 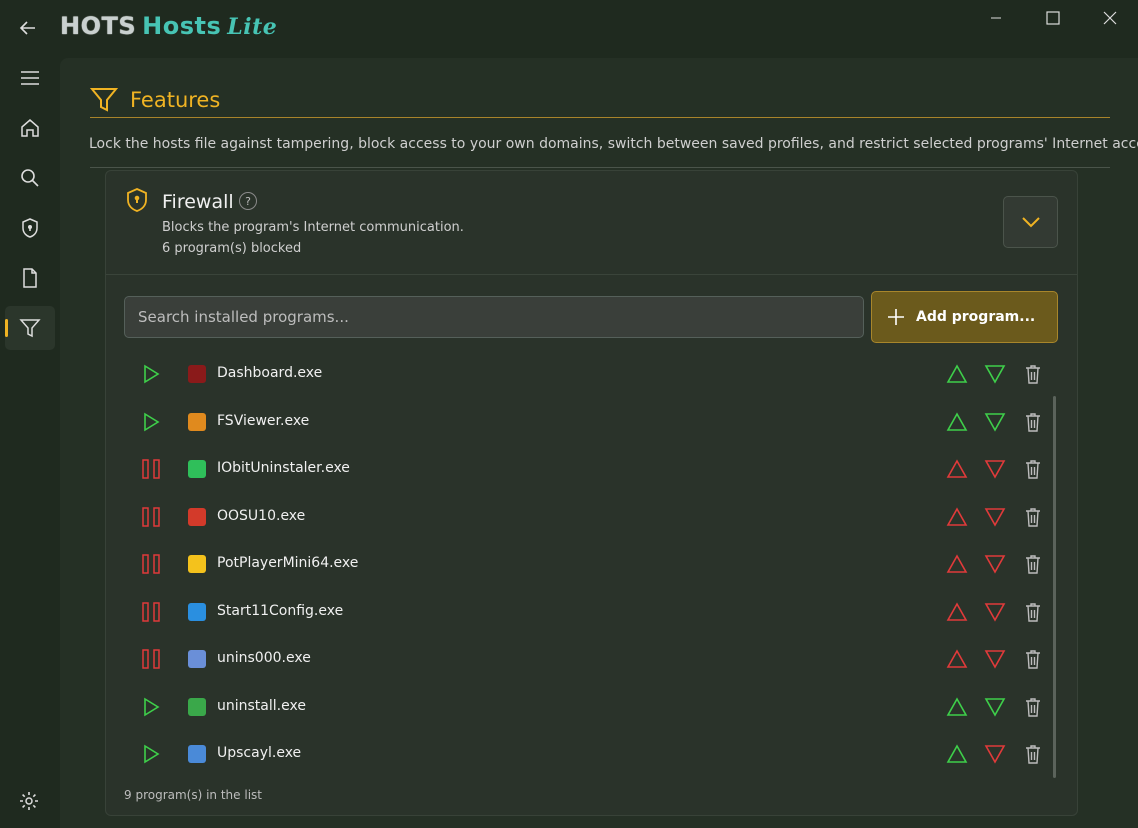 What do you see at coordinates (1030, 222) in the screenshot?
I see `collapse-button` at bounding box center [1030, 222].